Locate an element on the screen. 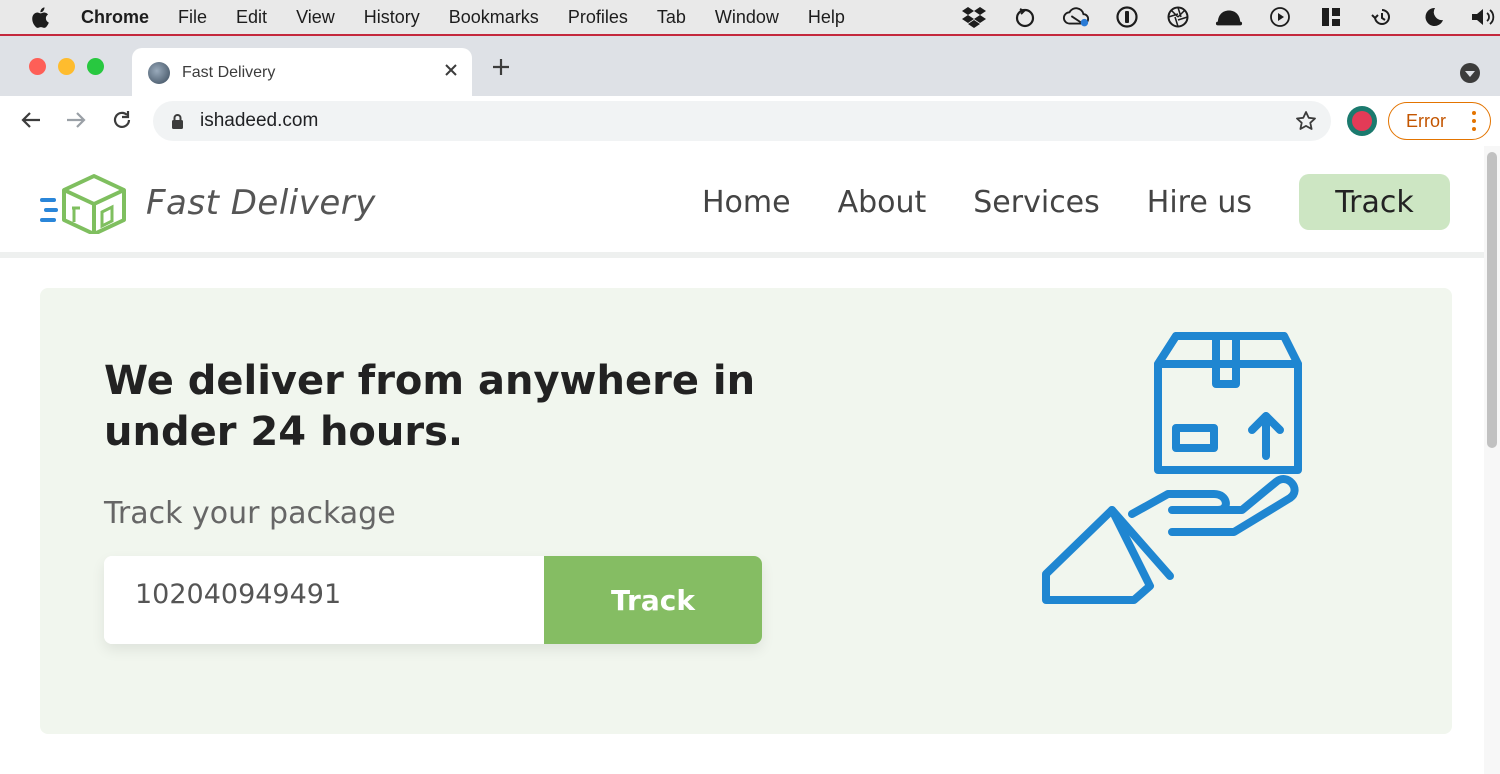 The height and width of the screenshot is (774, 1500). hand-package-icon is located at coordinates (1172, 468).